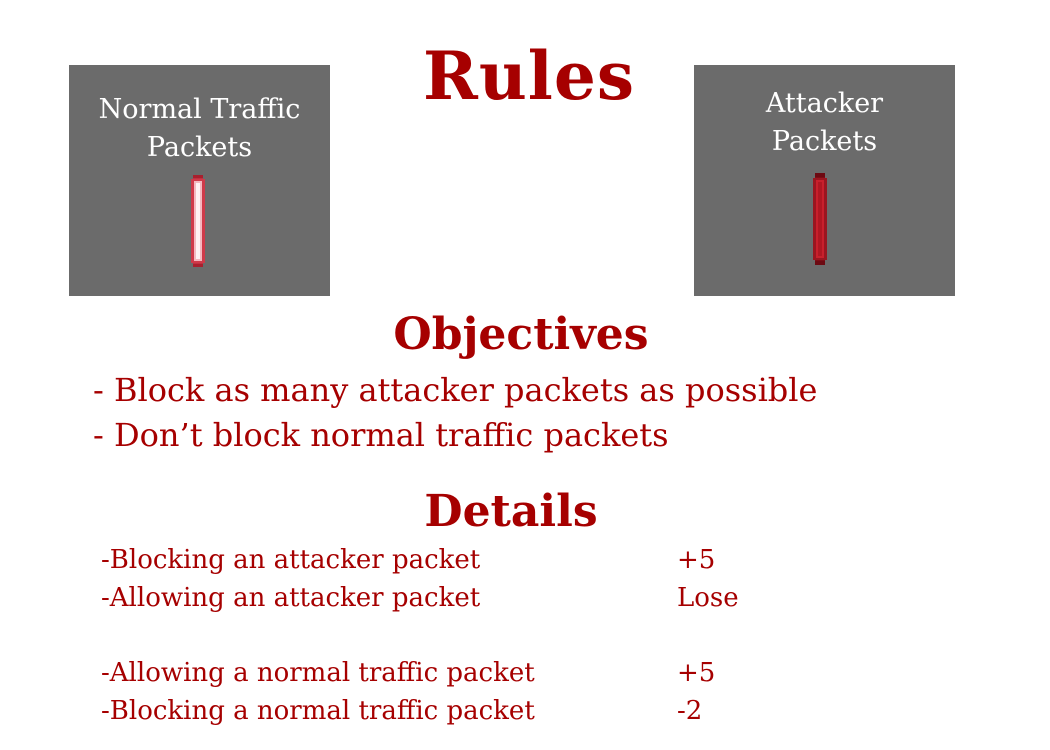  I want to click on detail-row: -Allowing a normal traffic packet +5, so click(451, 677).